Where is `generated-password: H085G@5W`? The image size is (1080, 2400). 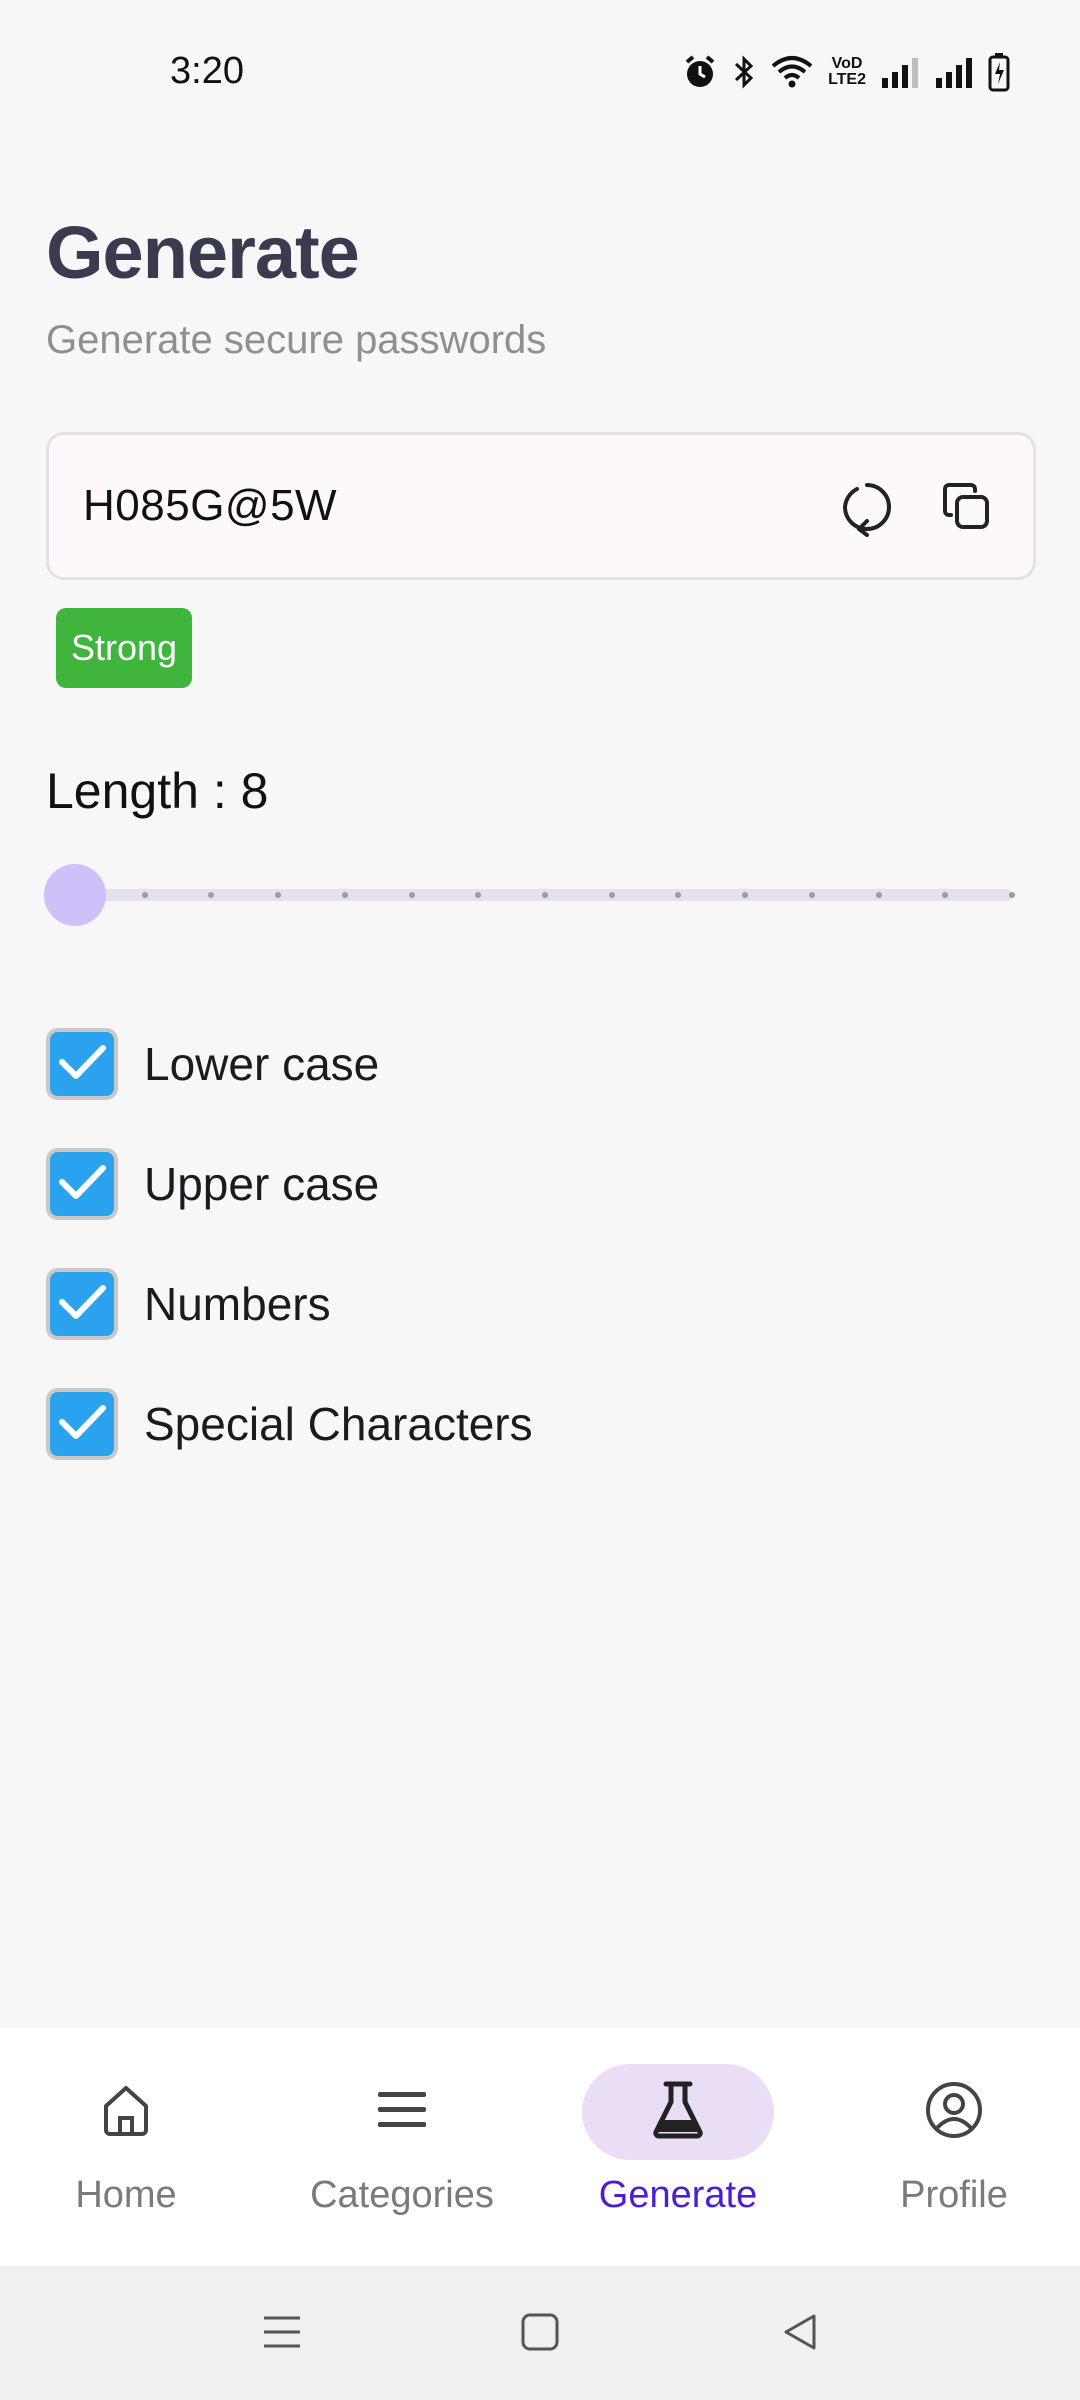 generated-password: H085G@5W is located at coordinates (210, 506).